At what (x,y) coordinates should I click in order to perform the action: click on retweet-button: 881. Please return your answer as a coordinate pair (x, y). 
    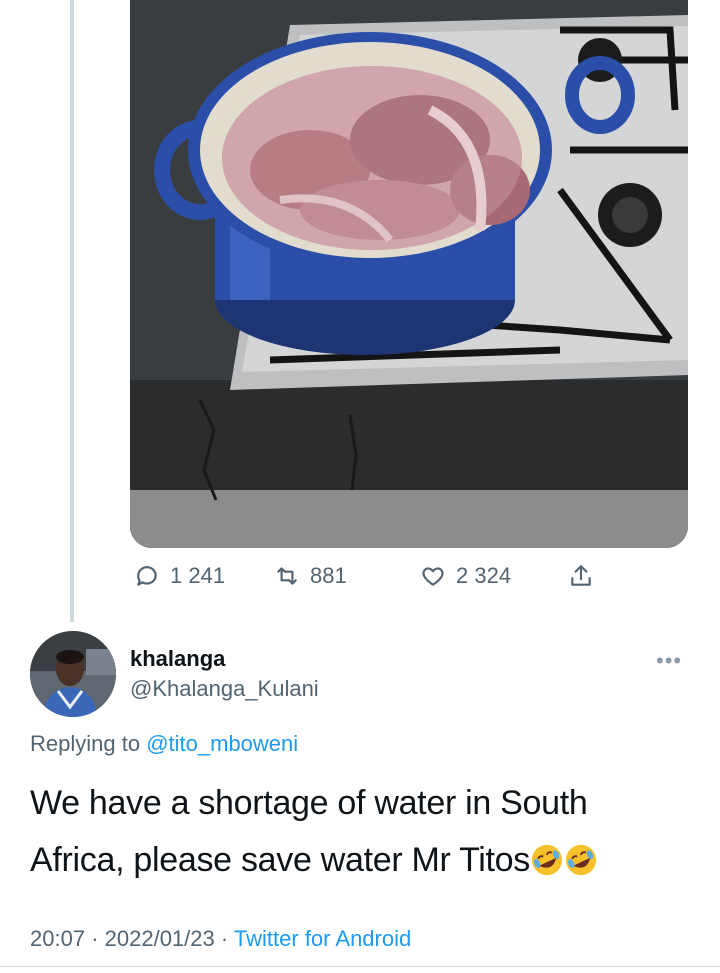
    Looking at the image, I should click on (310, 576).